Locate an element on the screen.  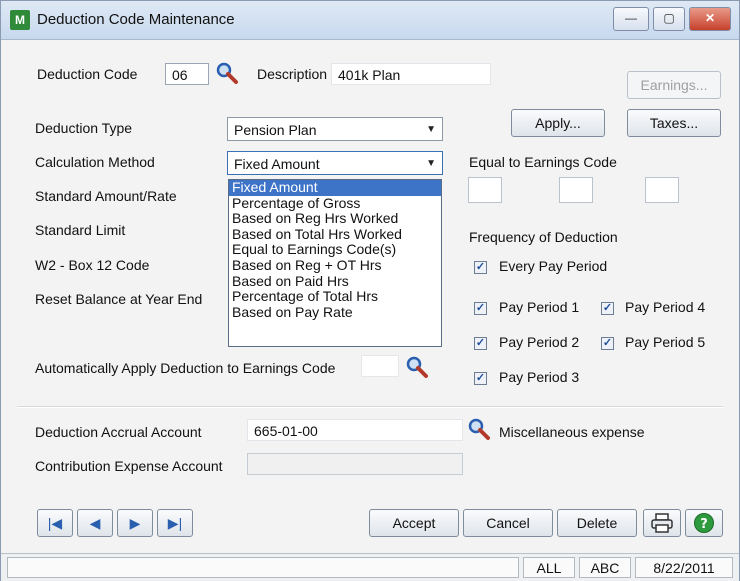
app-icon: M is located at coordinates (20, 20).